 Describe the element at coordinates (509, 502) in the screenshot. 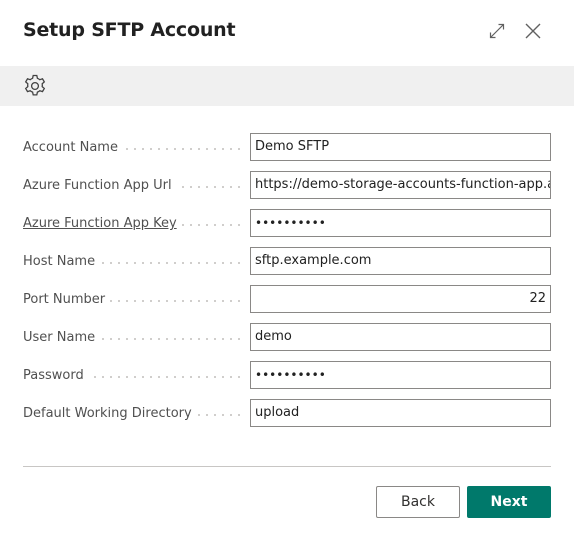

I see `next-button: Next` at that location.